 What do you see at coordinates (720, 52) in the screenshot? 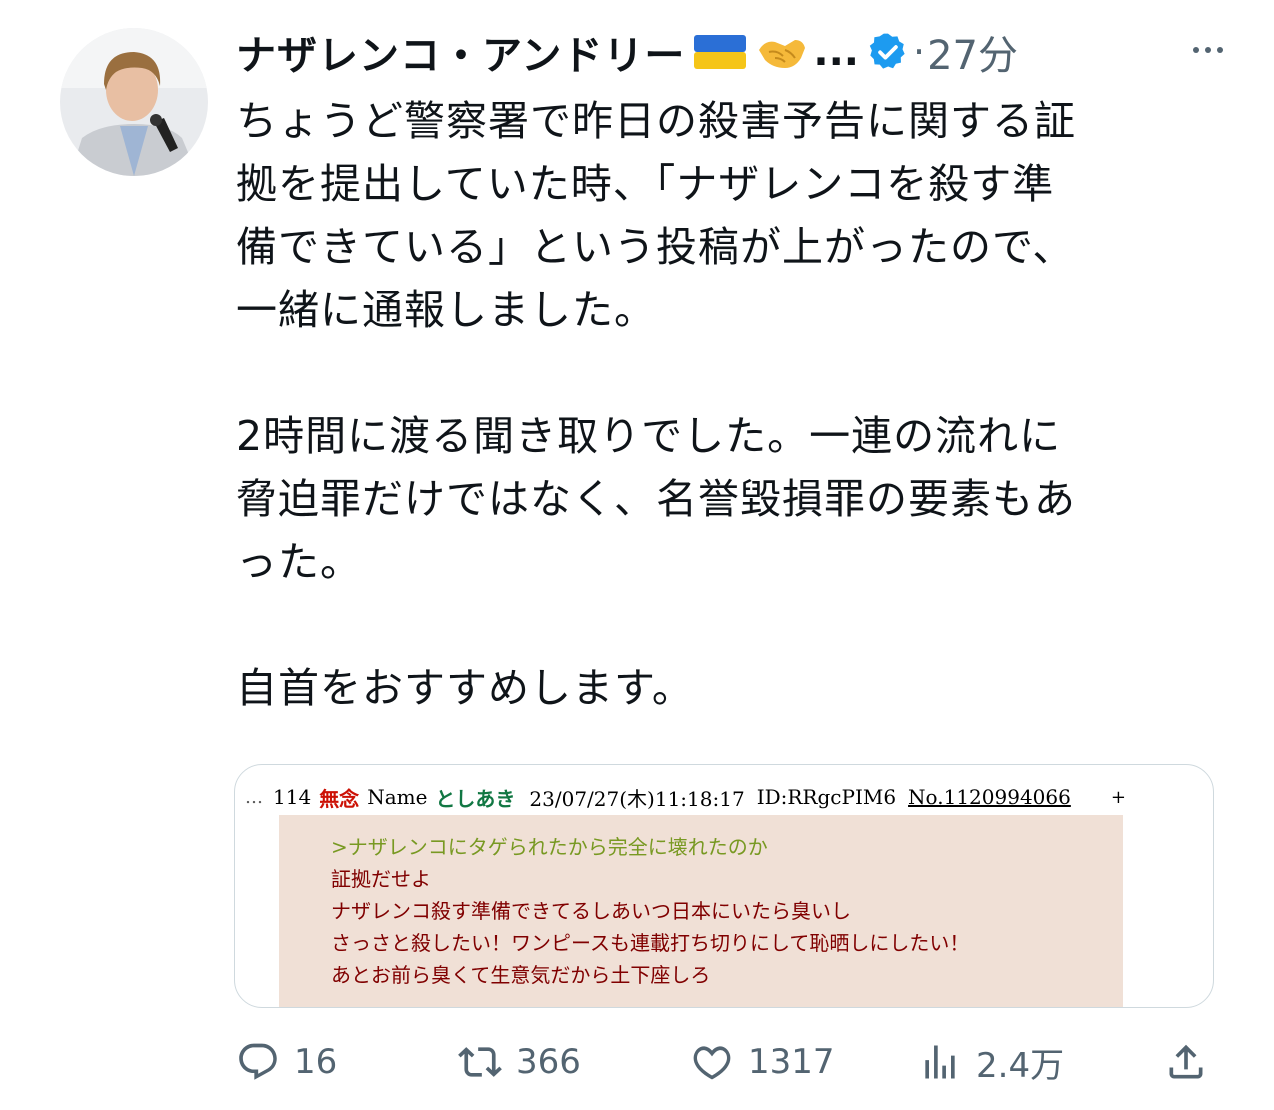
I see `ukraine-flag-icon` at bounding box center [720, 52].